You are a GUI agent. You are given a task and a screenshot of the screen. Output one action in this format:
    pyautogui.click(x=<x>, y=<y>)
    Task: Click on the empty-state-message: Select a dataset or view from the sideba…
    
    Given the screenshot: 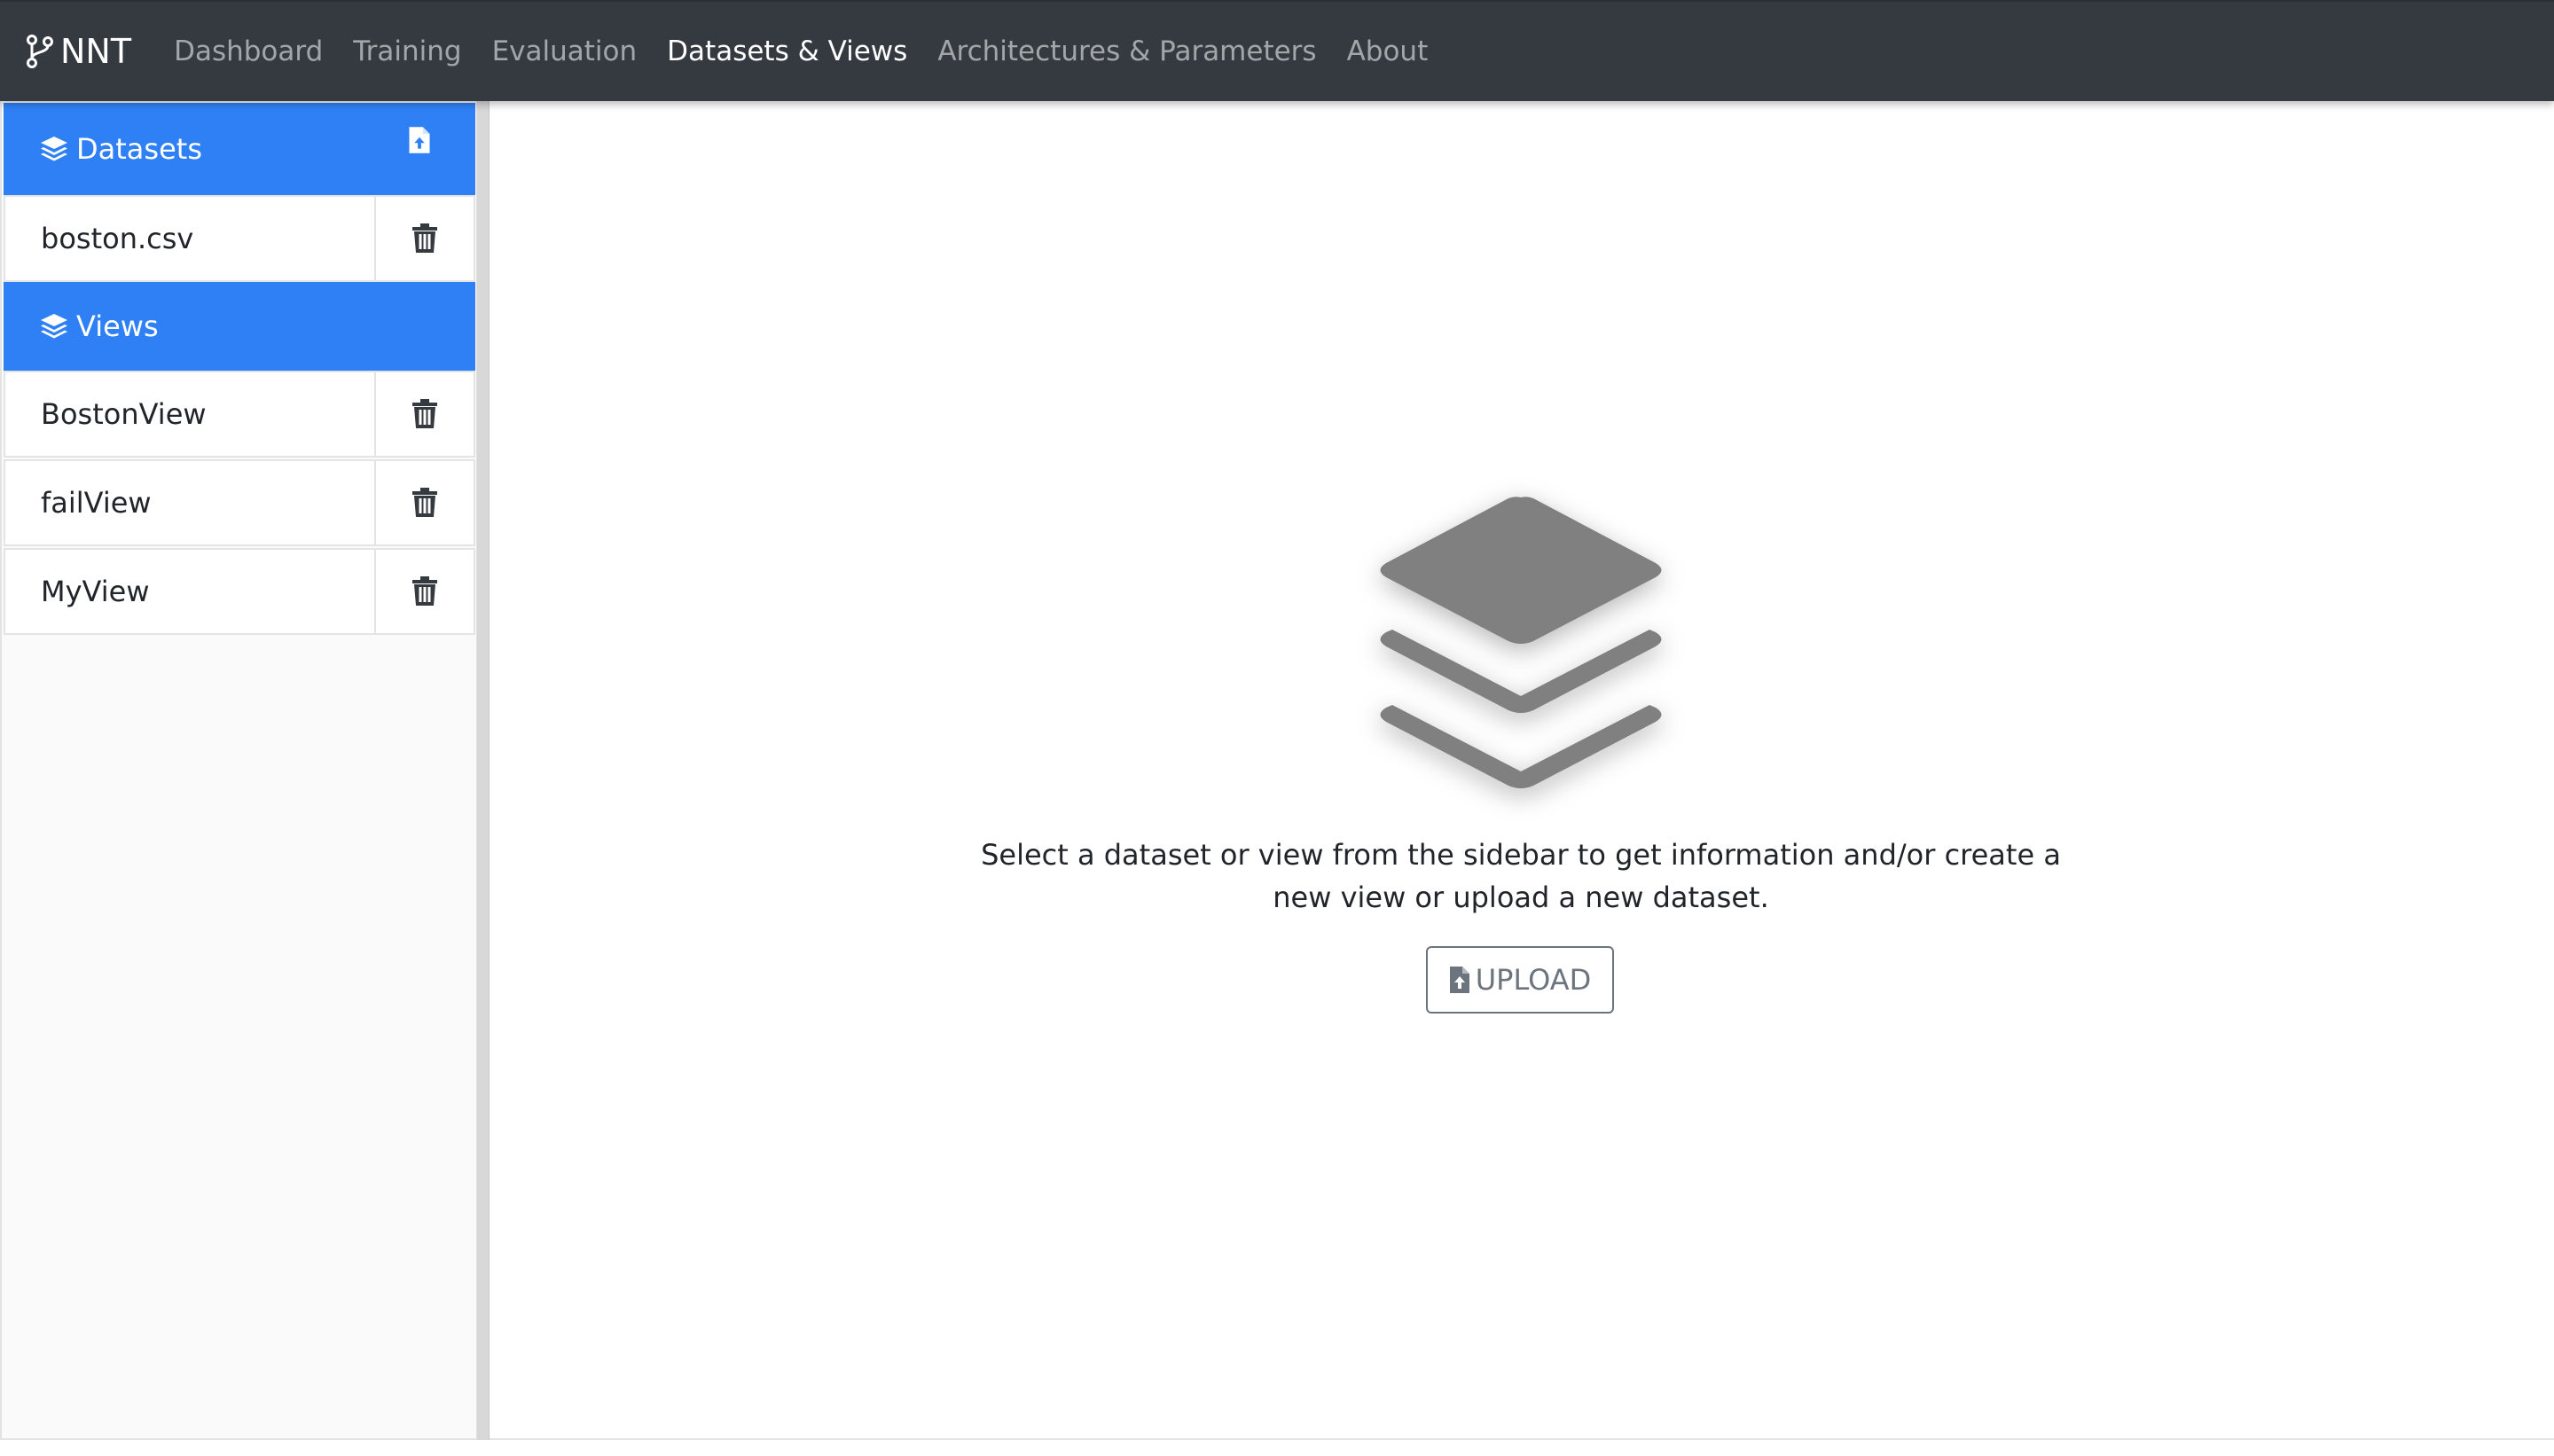 What is the action you would take?
    pyautogui.click(x=1521, y=876)
    